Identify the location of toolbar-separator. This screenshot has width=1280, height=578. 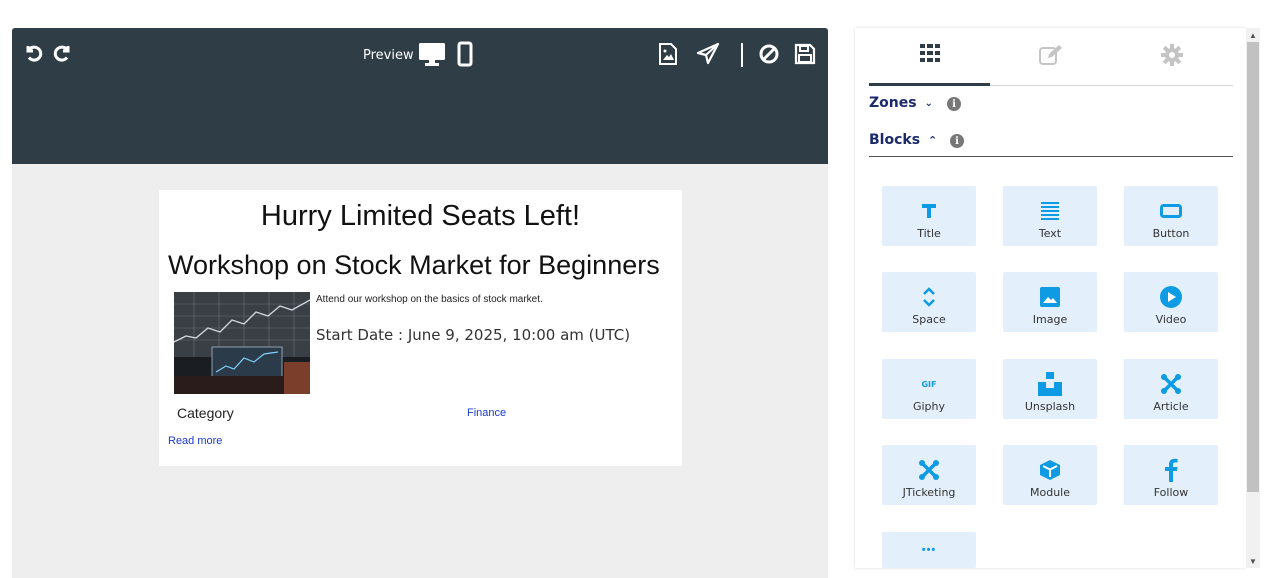
(742, 55).